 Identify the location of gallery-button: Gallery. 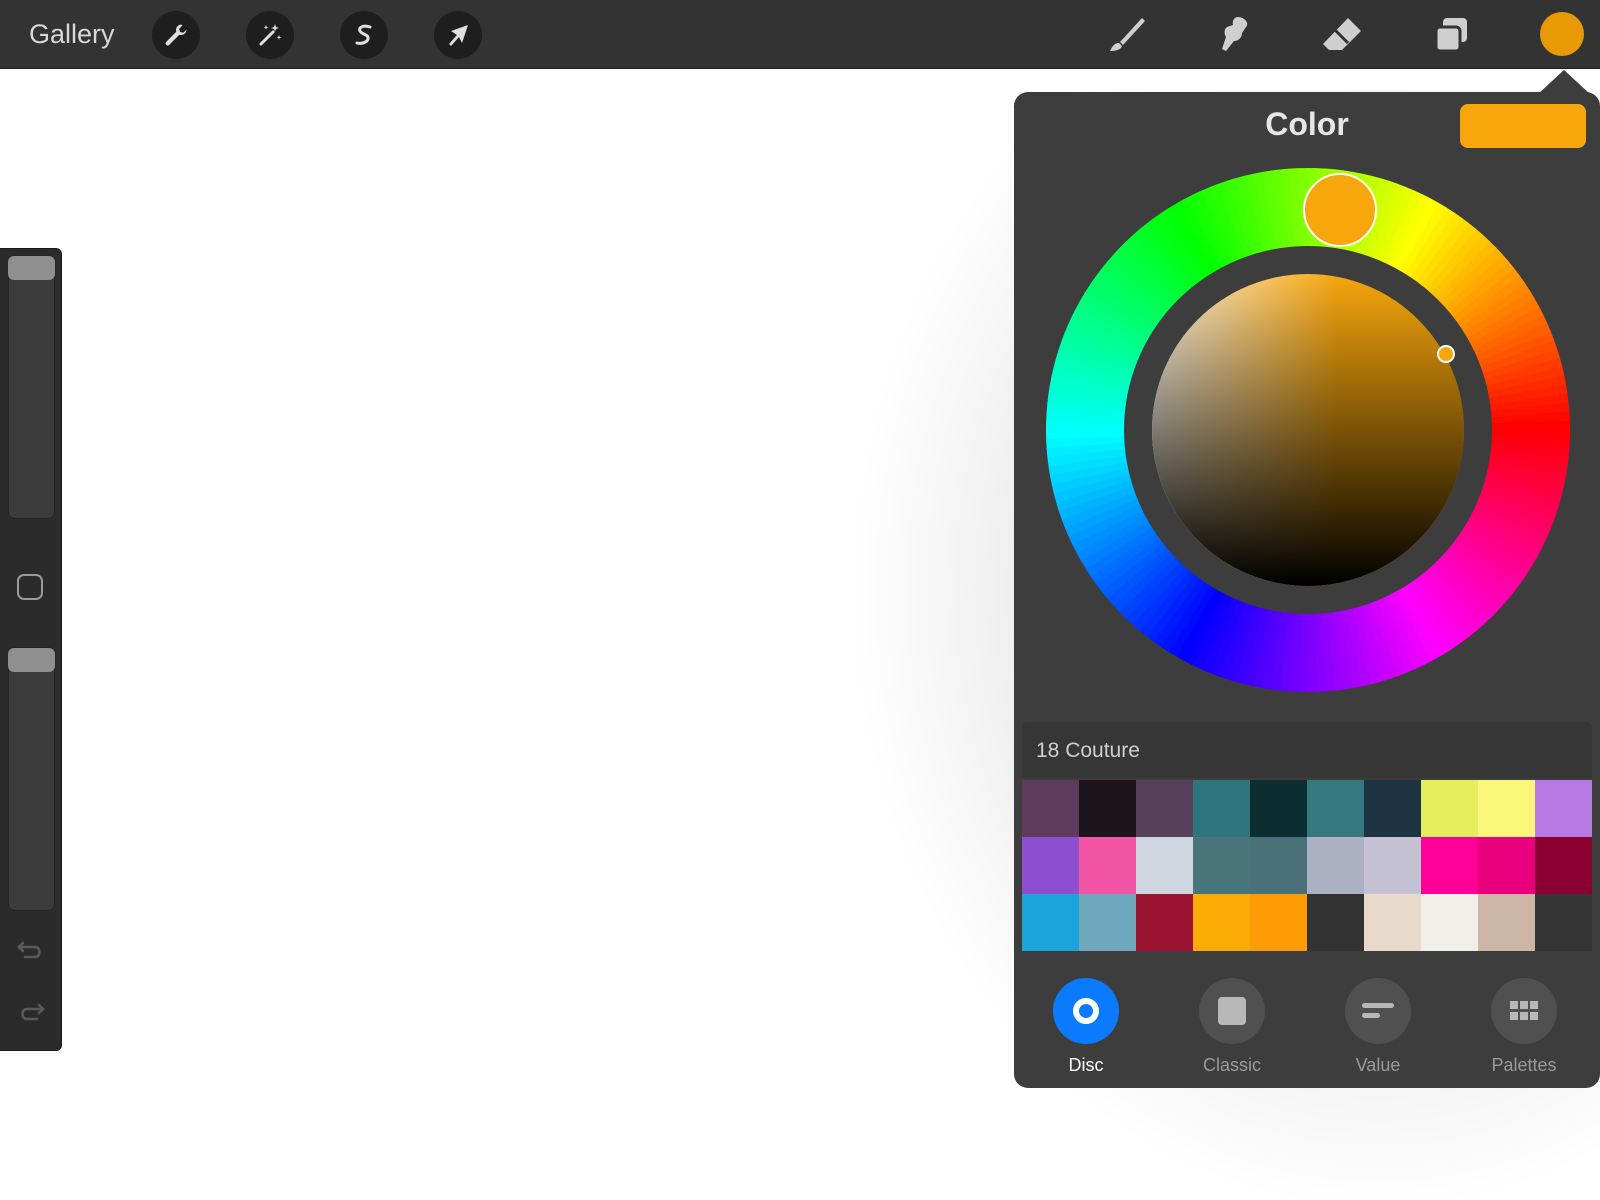
(72, 34).